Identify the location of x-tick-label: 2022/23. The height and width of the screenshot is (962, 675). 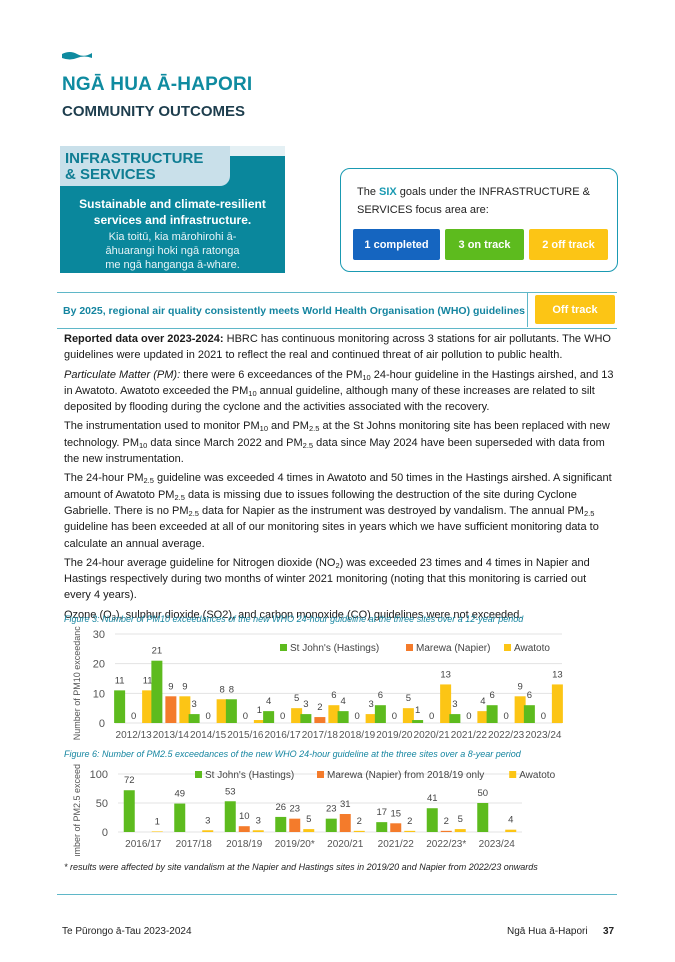
(506, 735).